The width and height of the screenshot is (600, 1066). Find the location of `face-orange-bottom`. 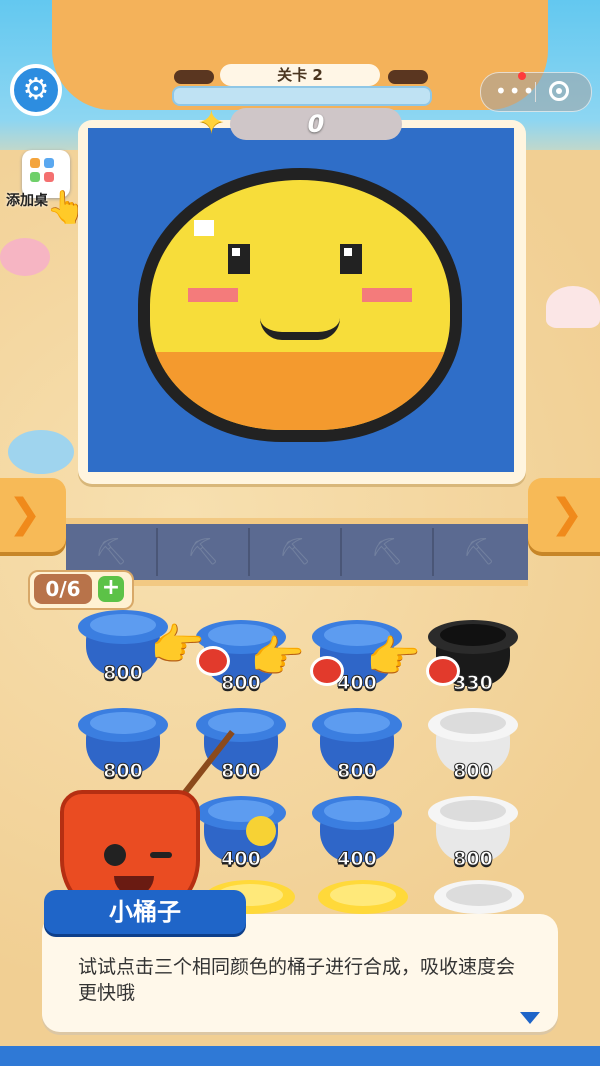

face-orange-bottom is located at coordinates (300, 391).